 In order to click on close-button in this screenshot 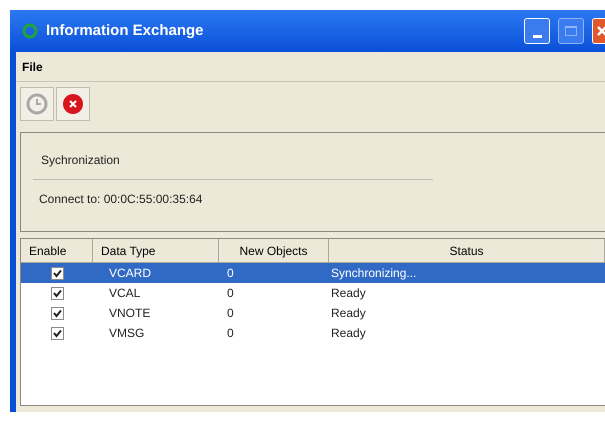, I will do `click(598, 31)`.